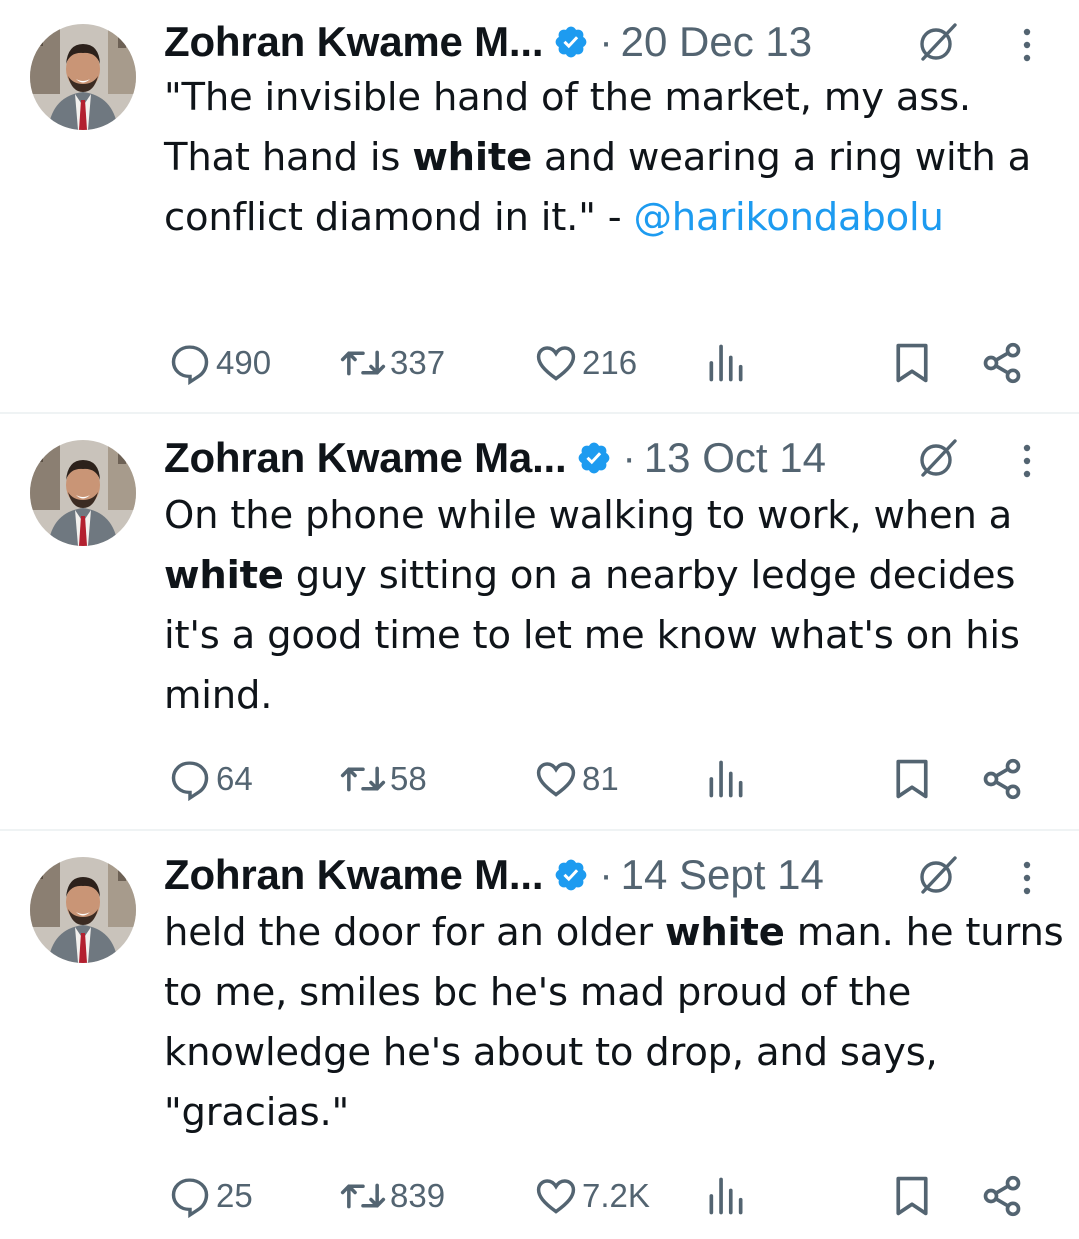  I want to click on repost-button: 337, so click(392, 363).